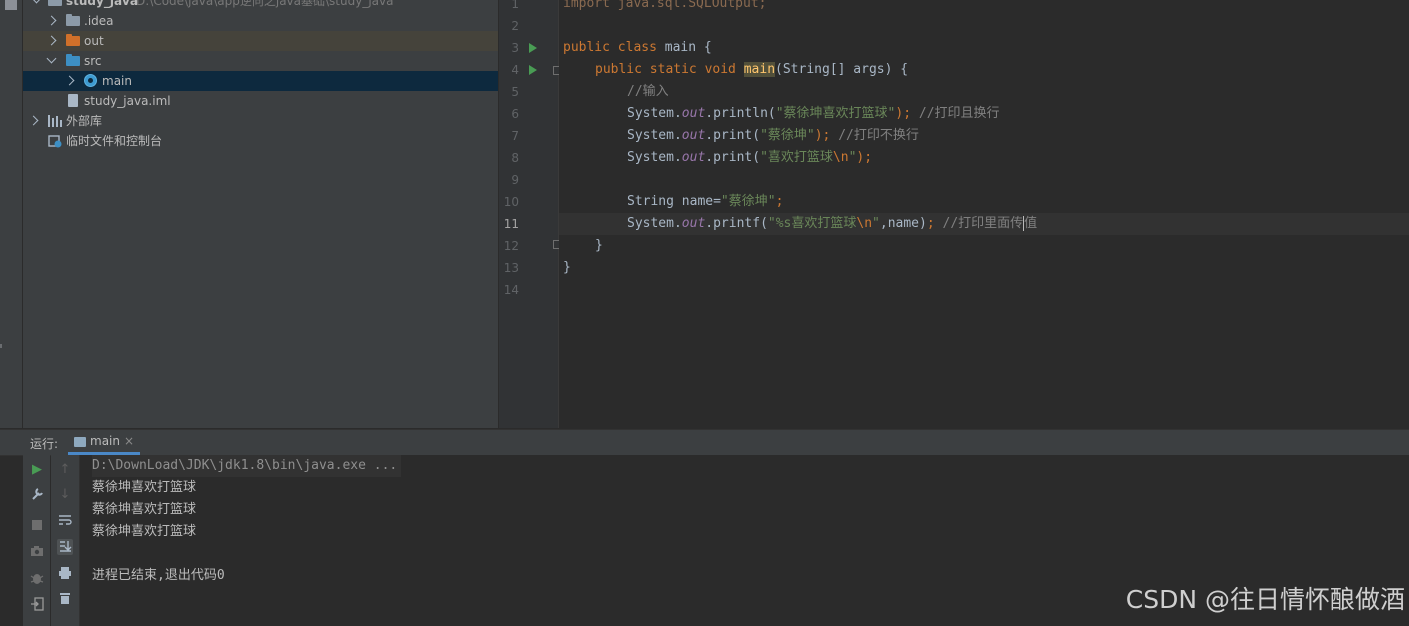 This screenshot has height=626, width=1409. Describe the element at coordinates (73, 20) in the screenshot. I see `folder-icon` at that location.